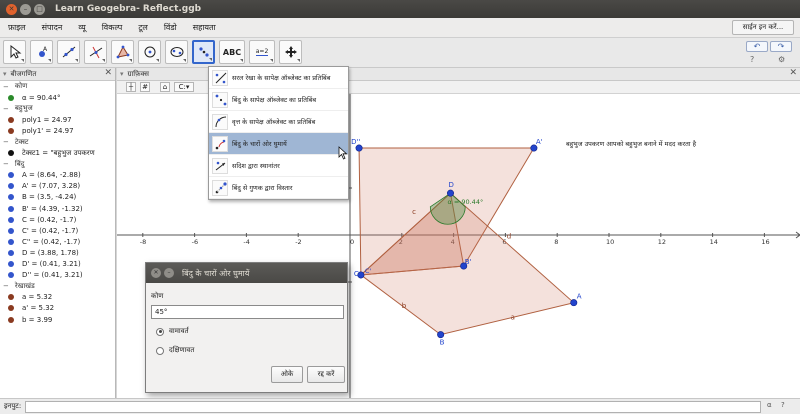 This screenshot has height=414, width=800. I want to click on move-view-tool, so click(290, 52).